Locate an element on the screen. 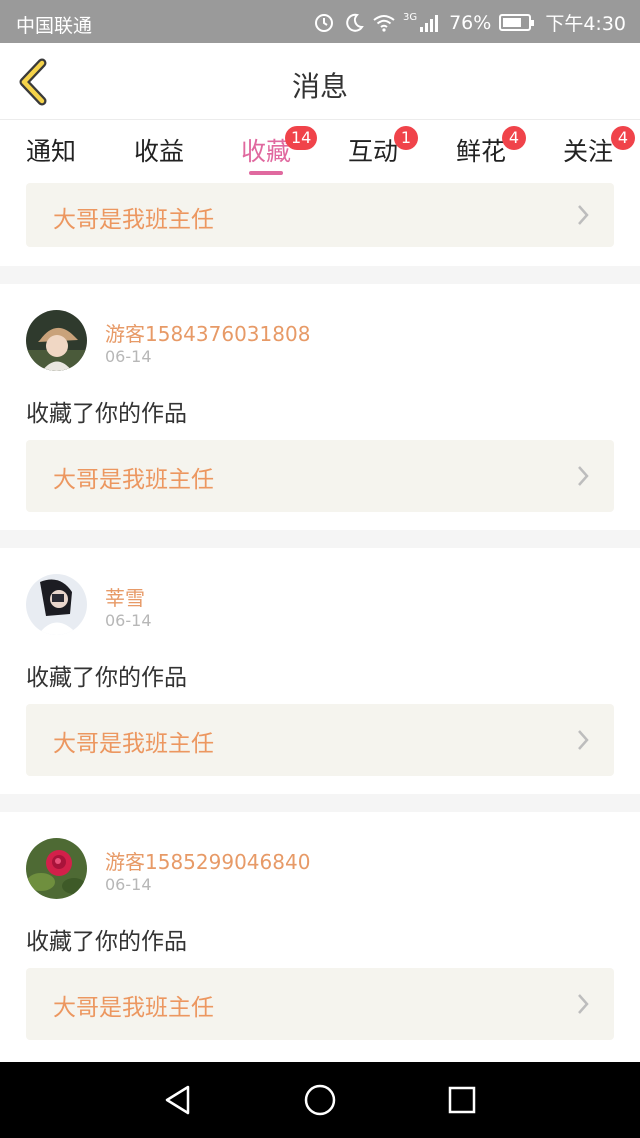 The image size is (640, 1138). title-bar: 消息 is located at coordinates (320, 81).